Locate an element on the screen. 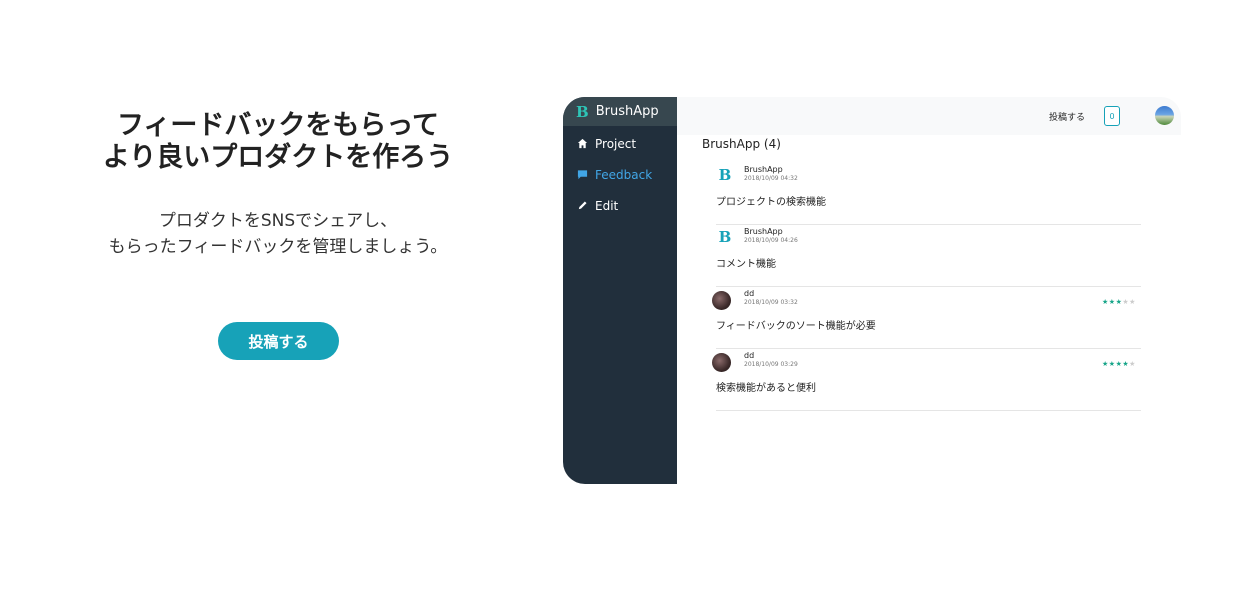 This screenshot has height=600, width=1260. sidebar: B BrushApp Project Feedback Edit is located at coordinates (620, 290).